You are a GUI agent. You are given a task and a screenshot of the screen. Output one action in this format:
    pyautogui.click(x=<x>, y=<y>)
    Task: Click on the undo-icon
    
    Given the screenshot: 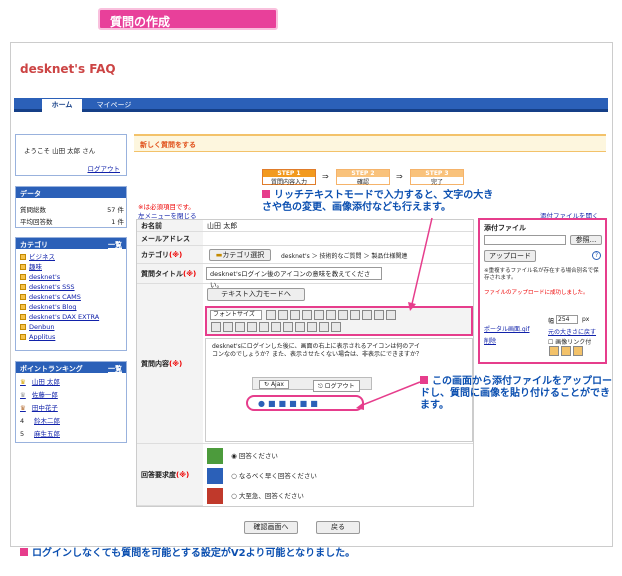 What is the action you would take?
    pyautogui.click(x=312, y=327)
    